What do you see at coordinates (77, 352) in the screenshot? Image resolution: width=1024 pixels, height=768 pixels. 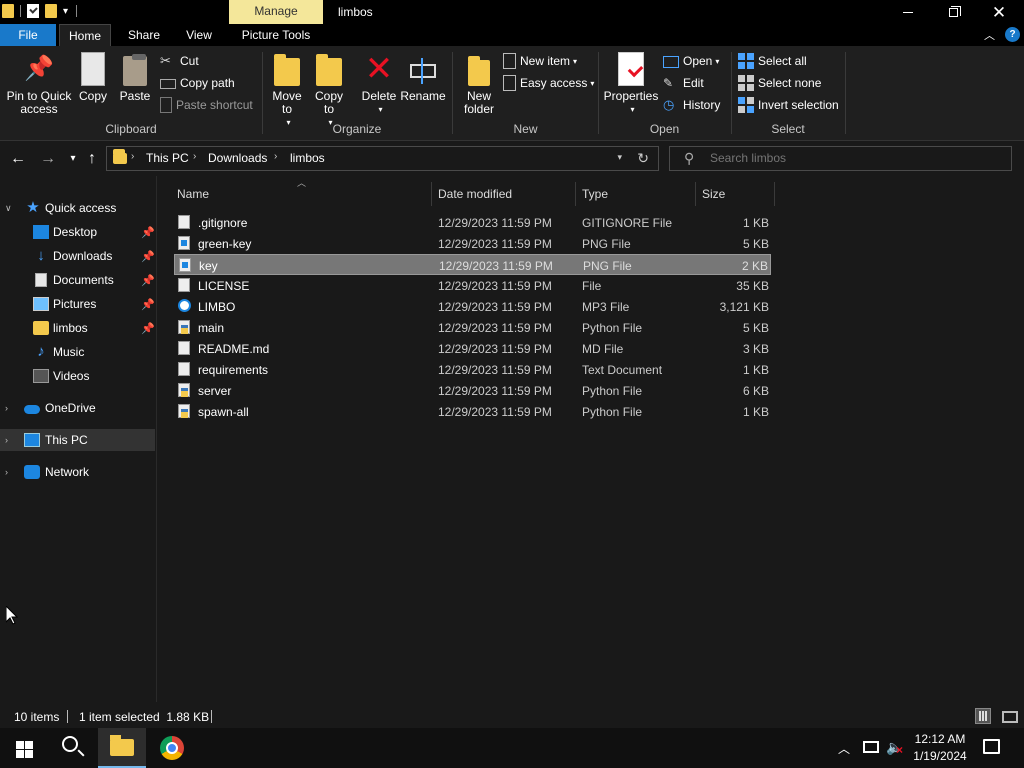 I see `nav-music: ♪ Music` at bounding box center [77, 352].